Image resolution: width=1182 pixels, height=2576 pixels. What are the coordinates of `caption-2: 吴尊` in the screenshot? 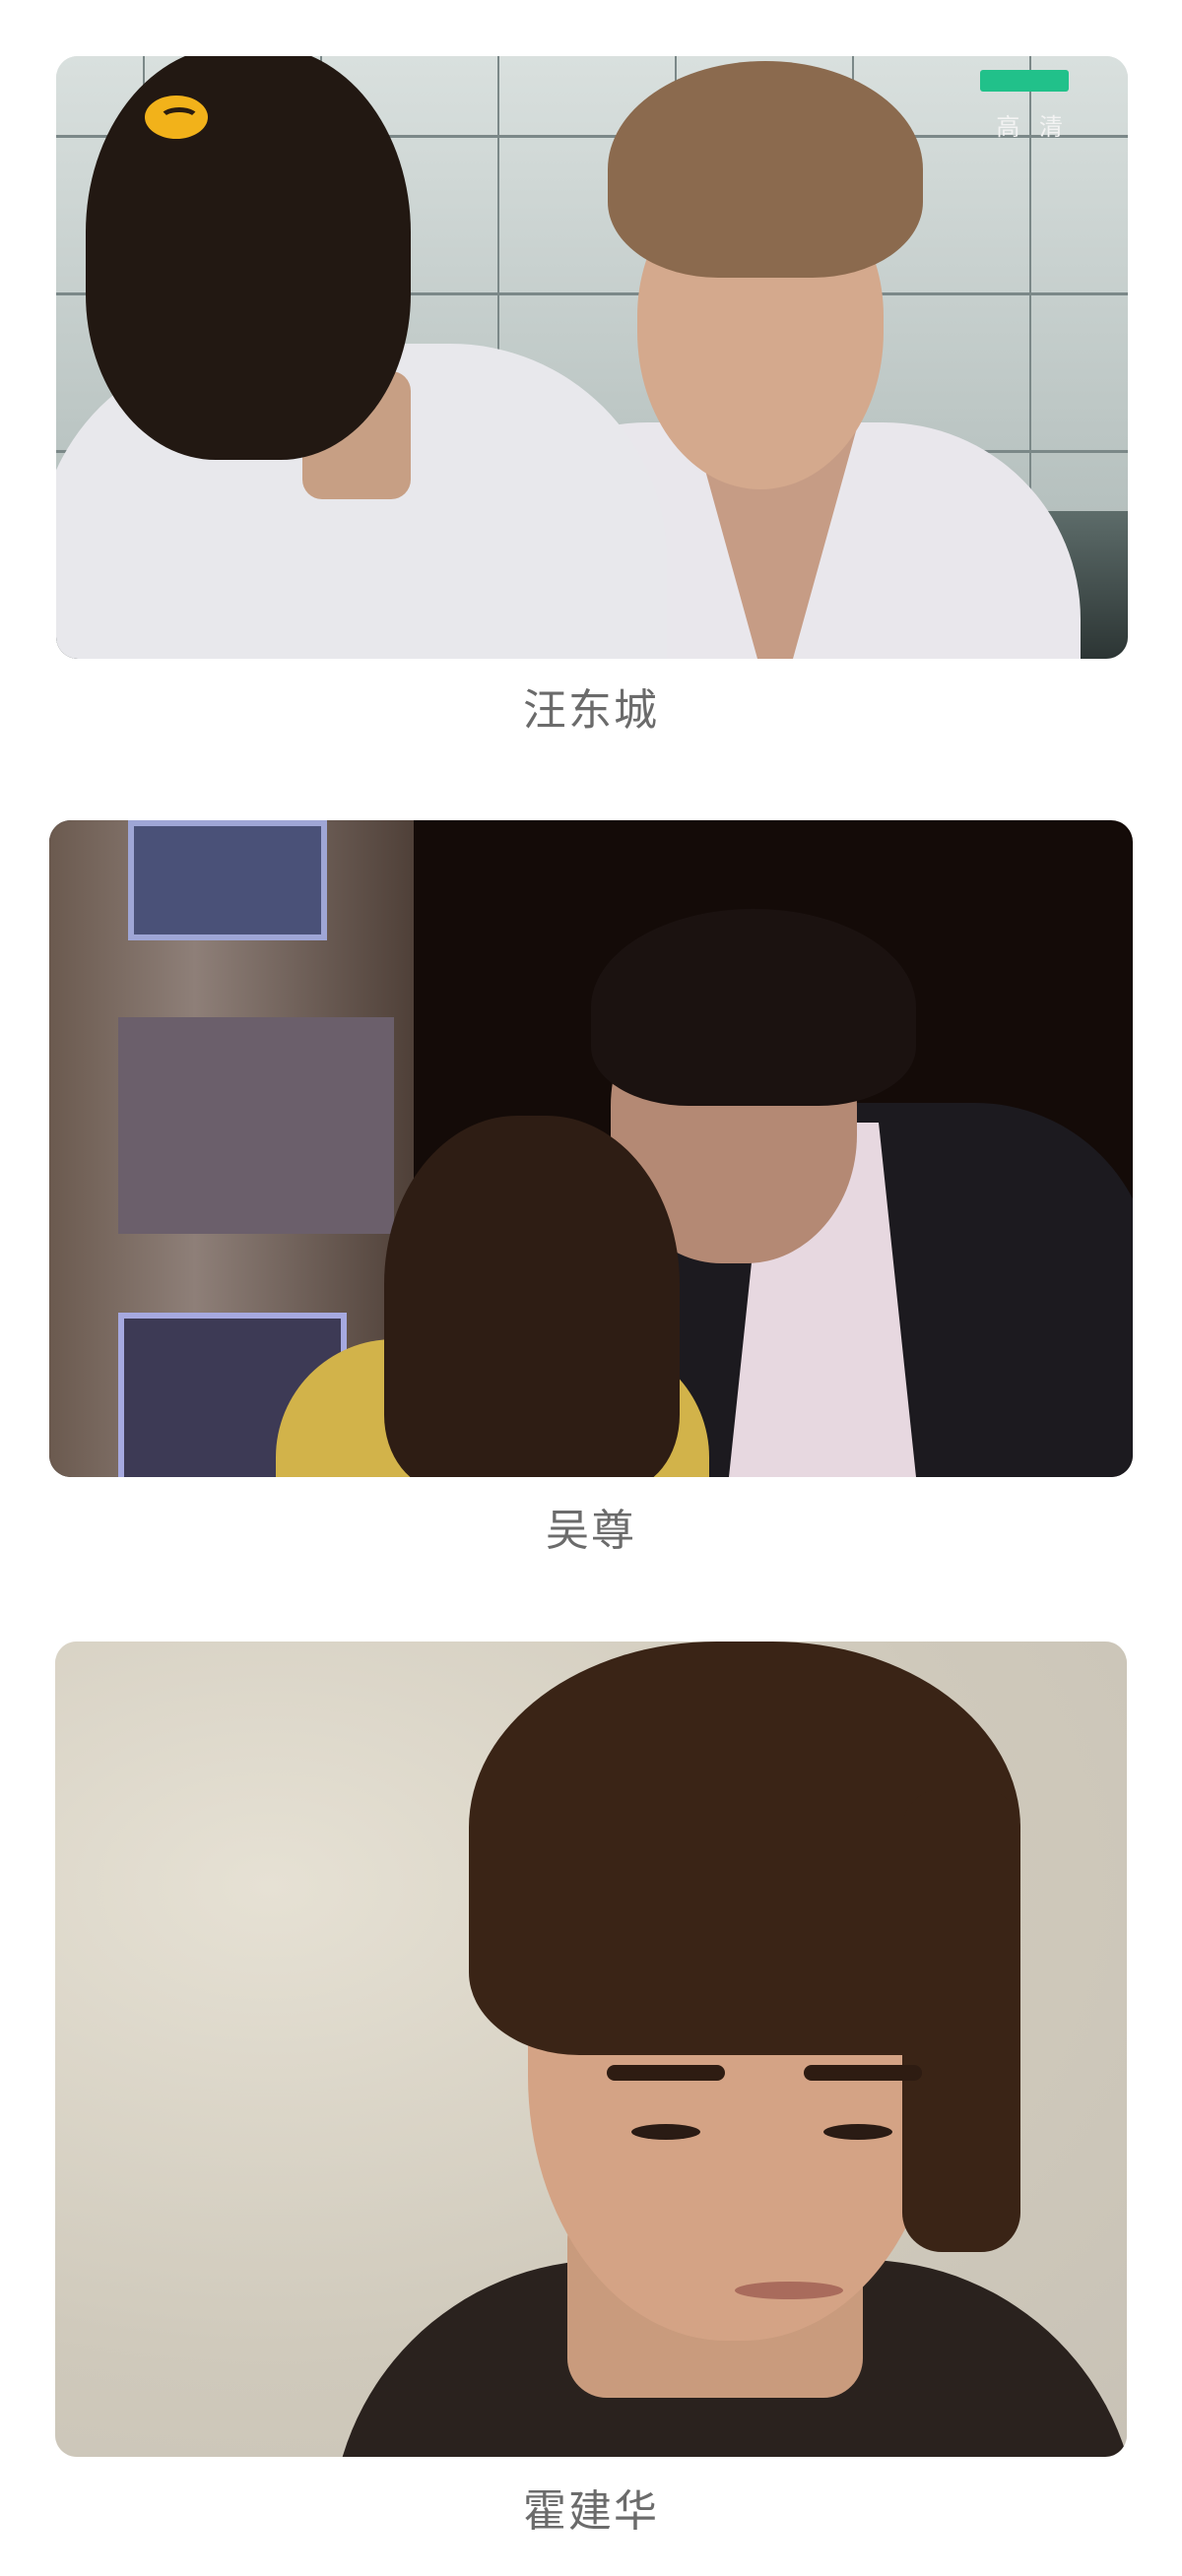 It's located at (591, 1531).